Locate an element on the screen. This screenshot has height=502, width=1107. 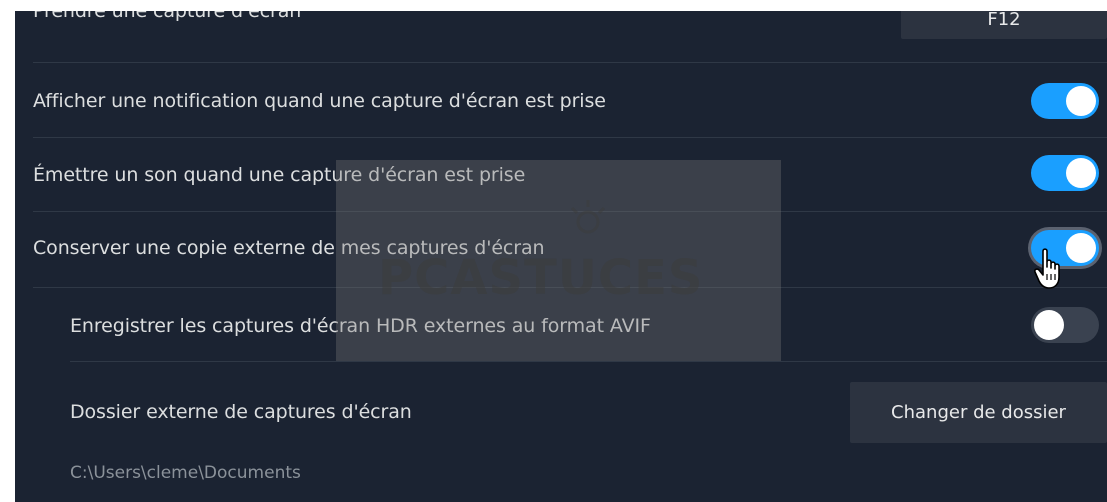
watermark-logo: PCASTUCES is located at coordinates (541, 278).